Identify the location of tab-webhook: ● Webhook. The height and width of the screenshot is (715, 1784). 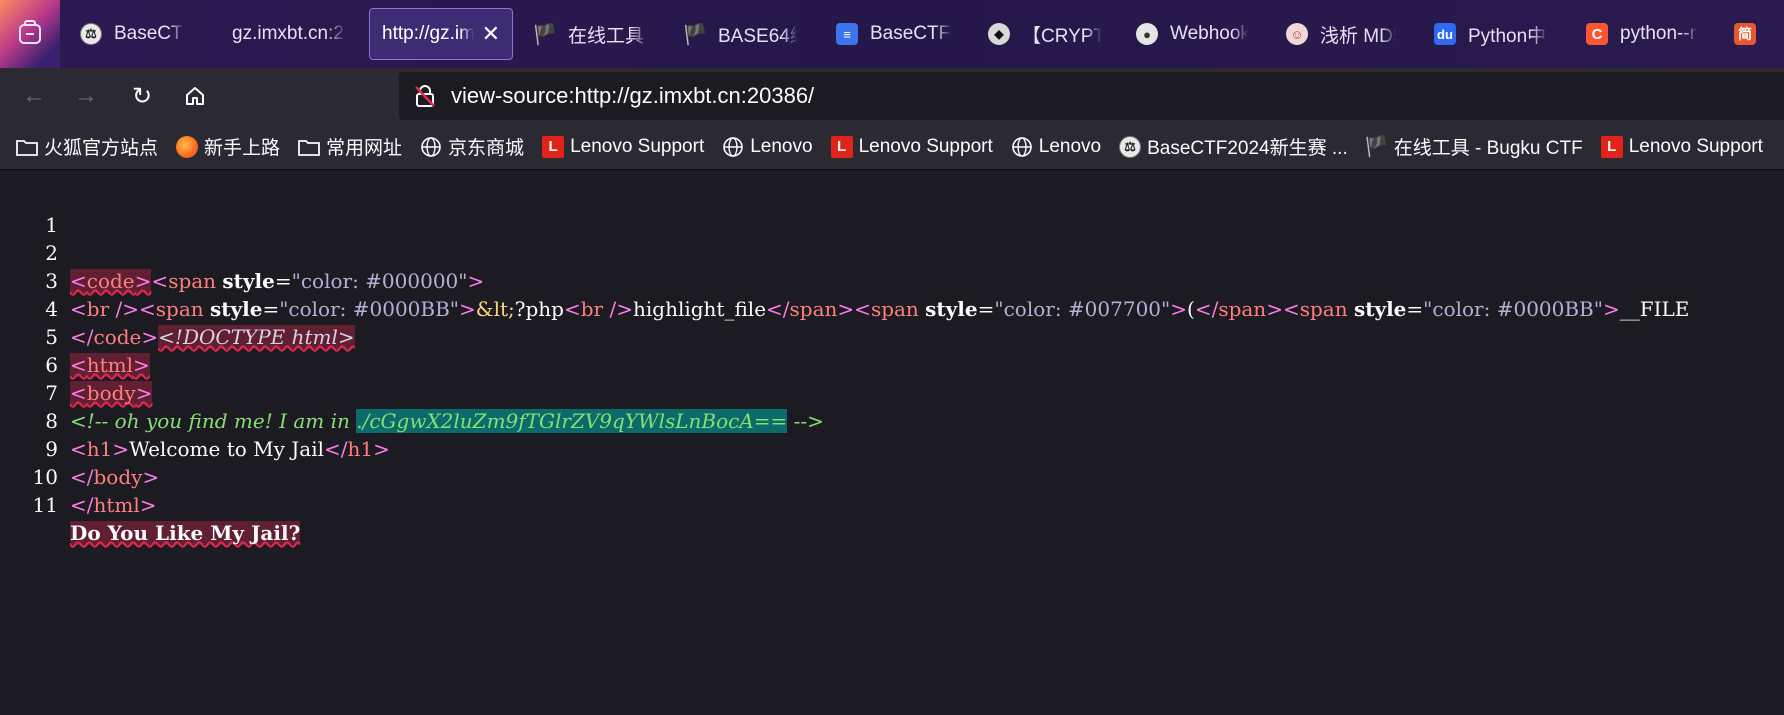
(1192, 34).